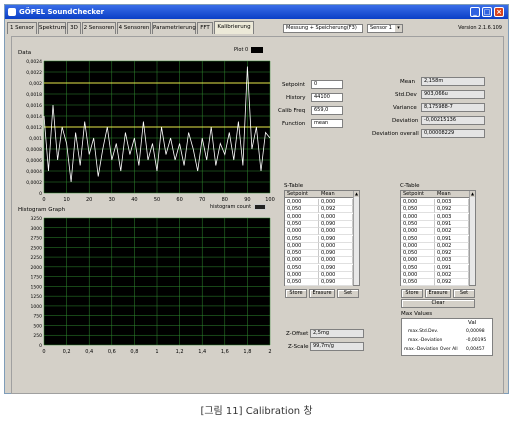 The height and width of the screenshot is (427, 513). Describe the element at coordinates (37, 258) in the screenshot. I see `histogram-y-tick: 2250` at that location.